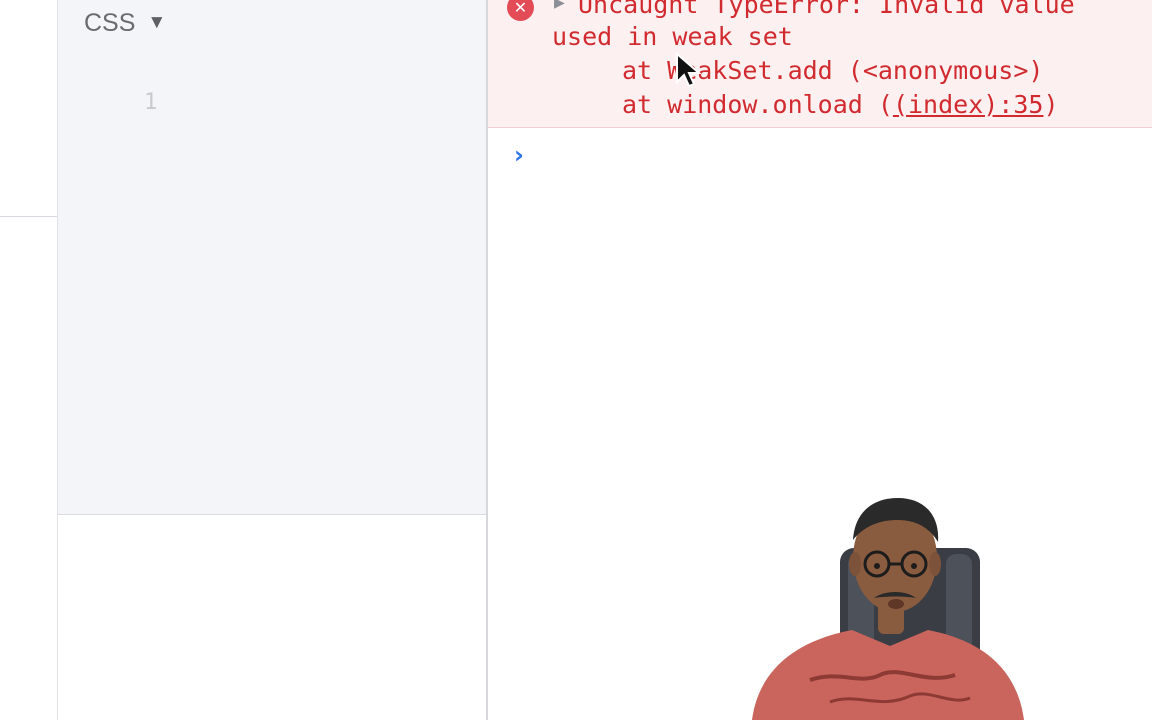 The height and width of the screenshot is (720, 1152). I want to click on output-pane, so click(272, 618).